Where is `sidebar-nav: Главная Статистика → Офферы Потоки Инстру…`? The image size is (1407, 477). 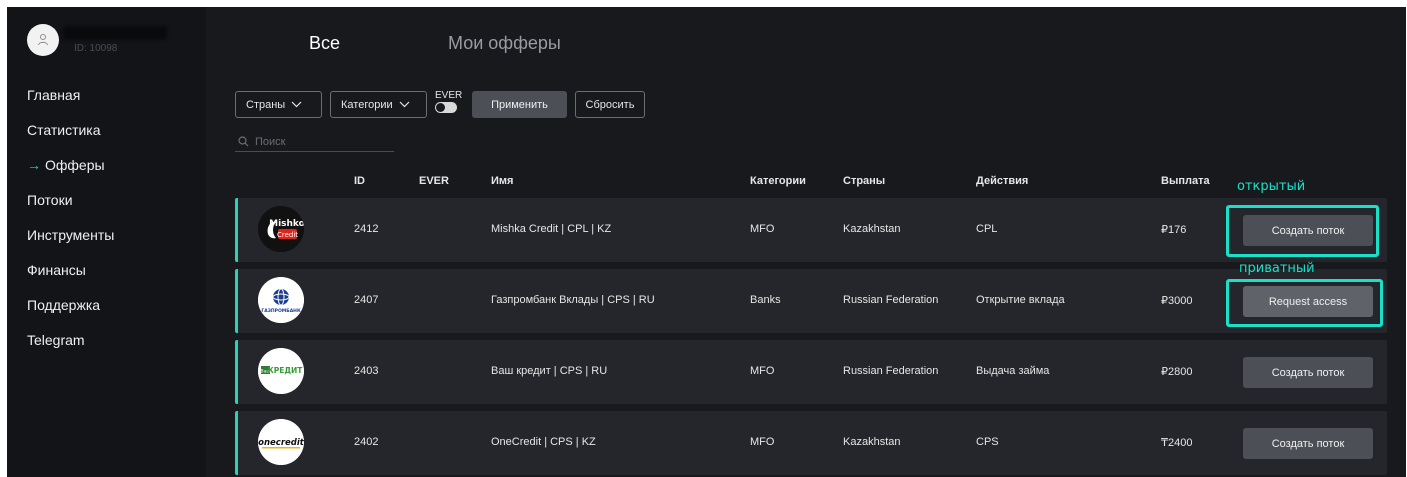 sidebar-nav: Главная Статистика → Офферы Потоки Инстру… is located at coordinates (70, 227).